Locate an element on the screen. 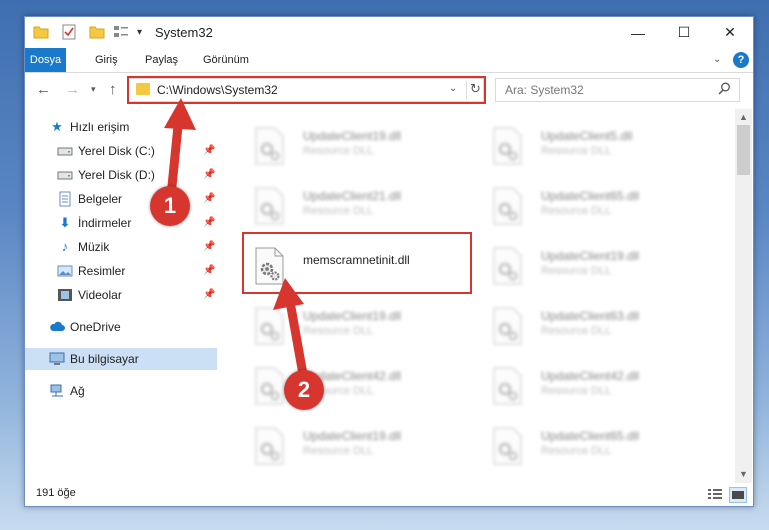 The image size is (769, 530). close-icon: ✕ is located at coordinates (730, 32).